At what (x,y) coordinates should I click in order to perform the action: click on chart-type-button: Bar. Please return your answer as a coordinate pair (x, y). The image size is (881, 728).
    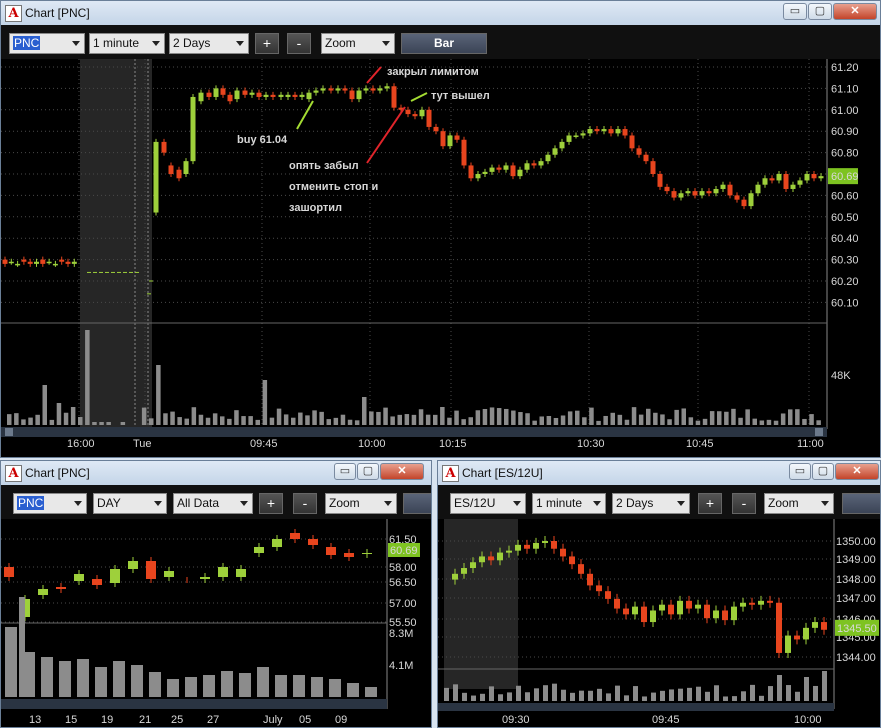
    Looking at the image, I should click on (444, 43).